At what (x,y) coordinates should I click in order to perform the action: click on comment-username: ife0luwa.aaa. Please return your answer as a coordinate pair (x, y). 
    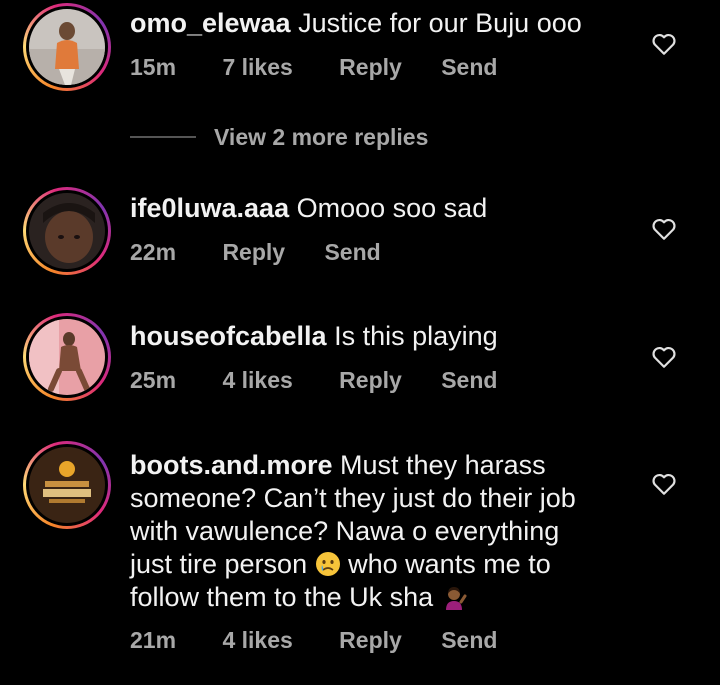
    Looking at the image, I should click on (209, 208).